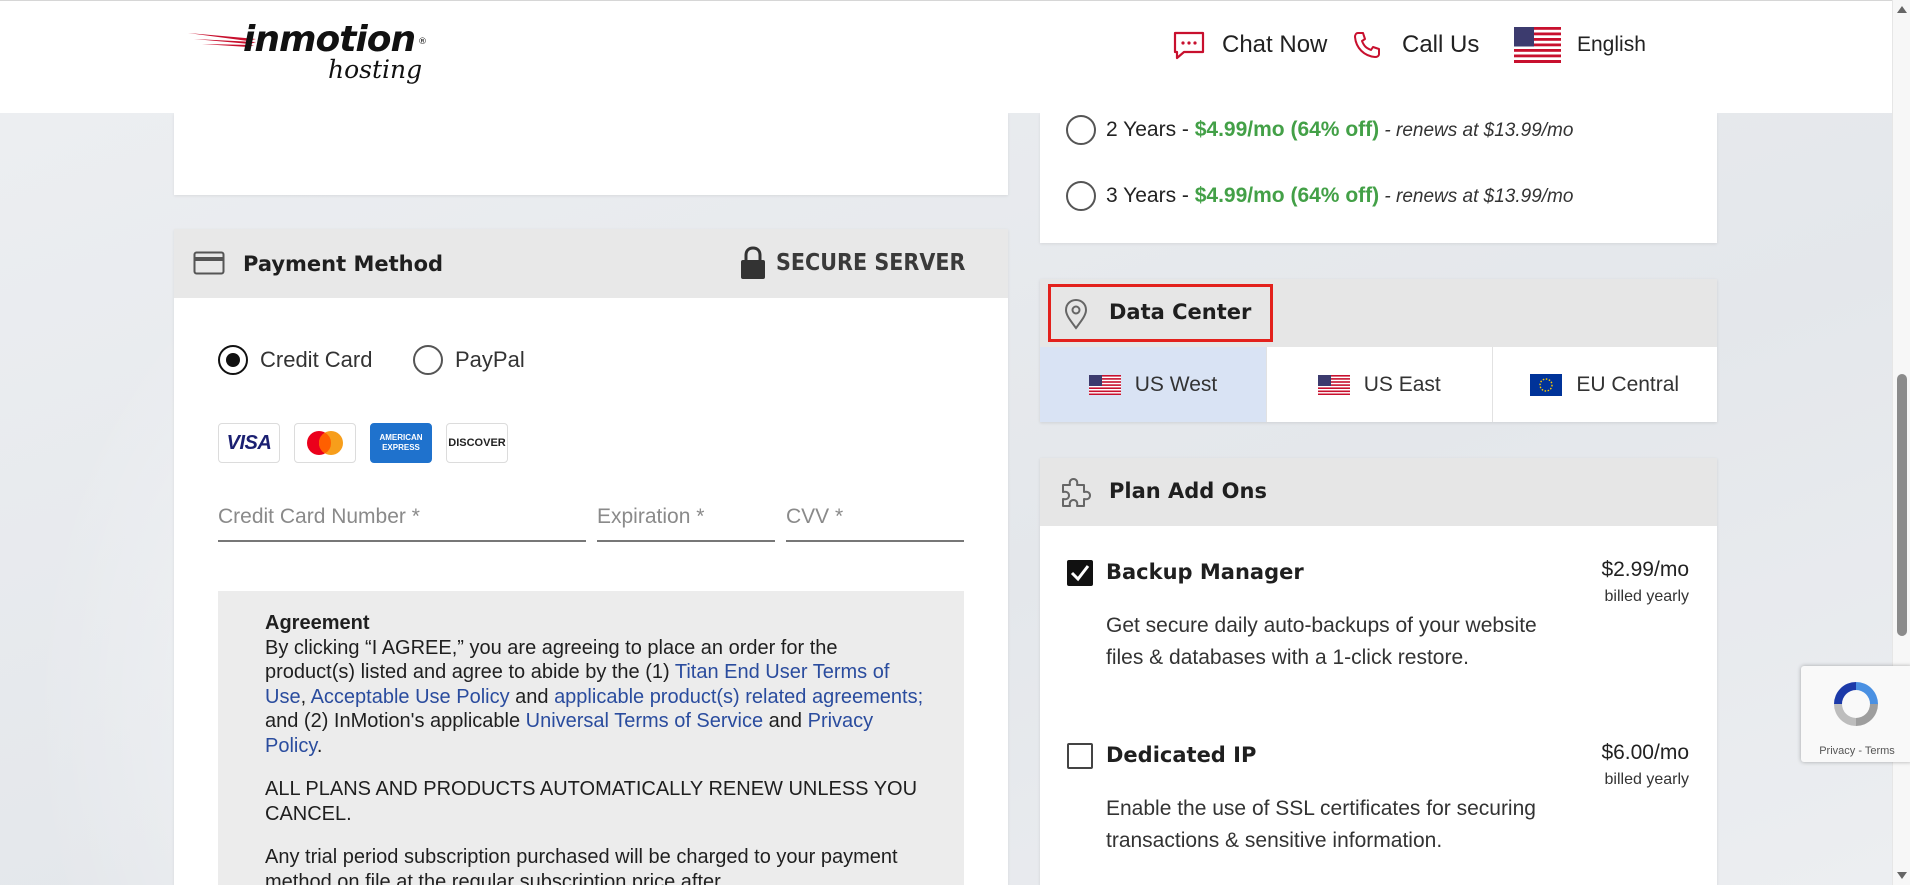 The image size is (1910, 885). I want to click on data-center-options: US West US East EU Central, so click(1378, 384).